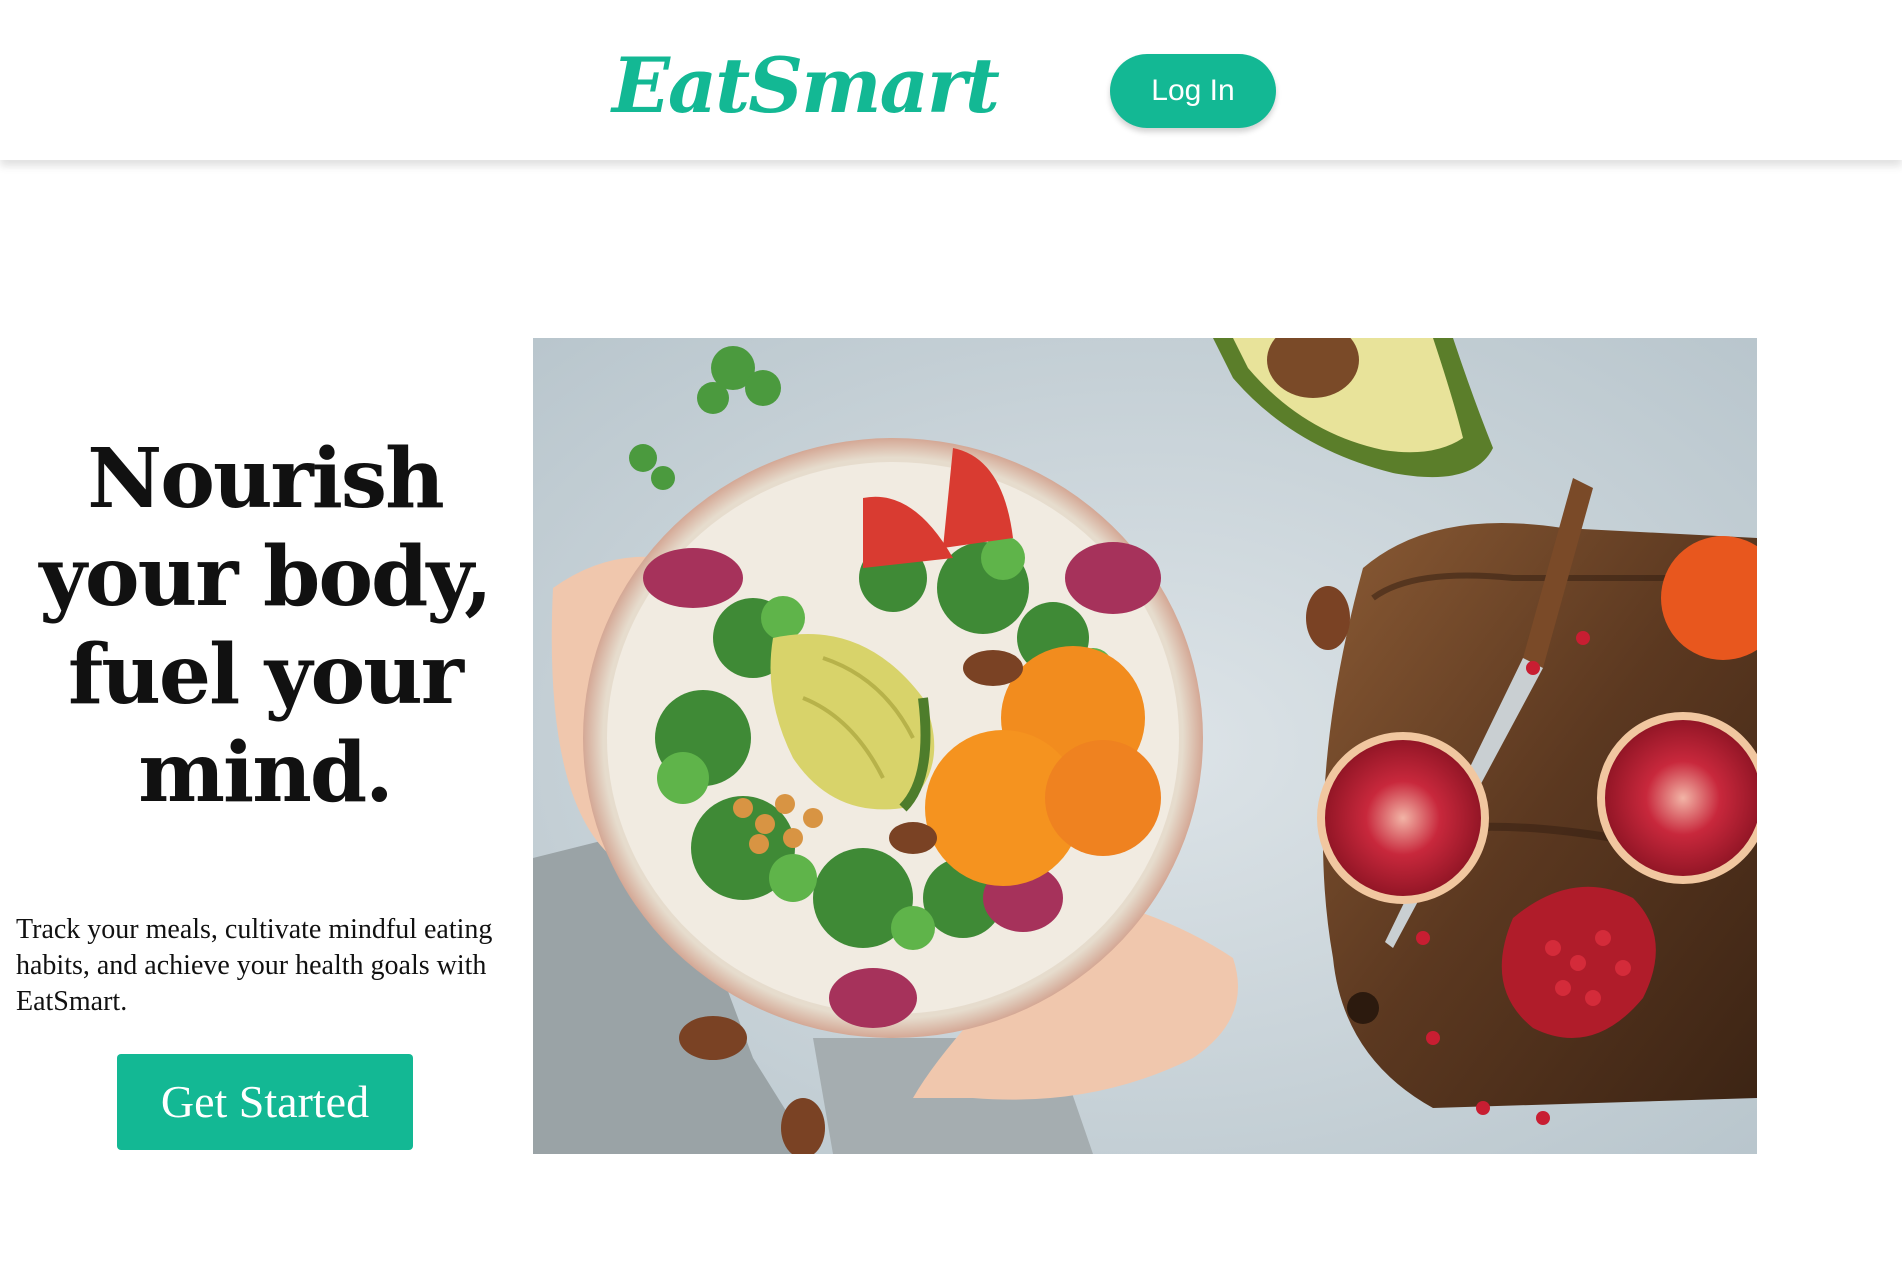 The image size is (1902, 1274). I want to click on hero-title: Nourish your body, fuel your mind., so click(265, 626).